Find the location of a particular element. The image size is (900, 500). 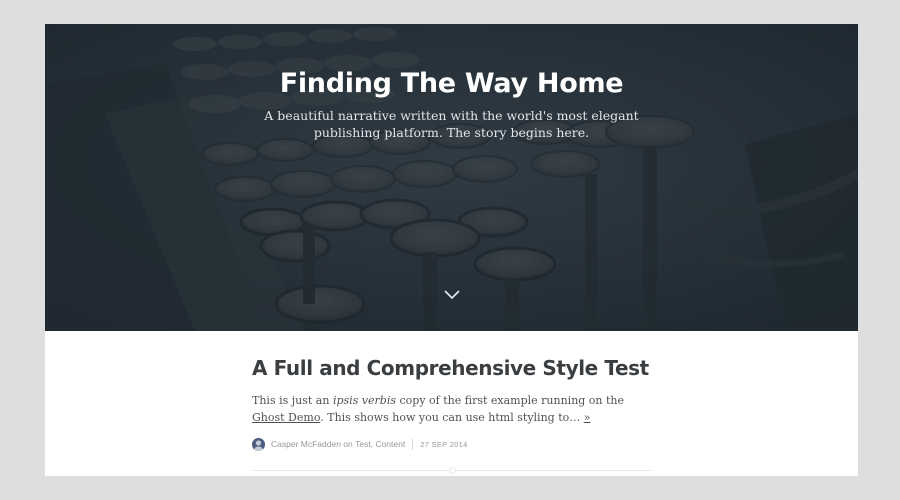

excerpt-emphasis: ipsis verbis is located at coordinates (364, 400).